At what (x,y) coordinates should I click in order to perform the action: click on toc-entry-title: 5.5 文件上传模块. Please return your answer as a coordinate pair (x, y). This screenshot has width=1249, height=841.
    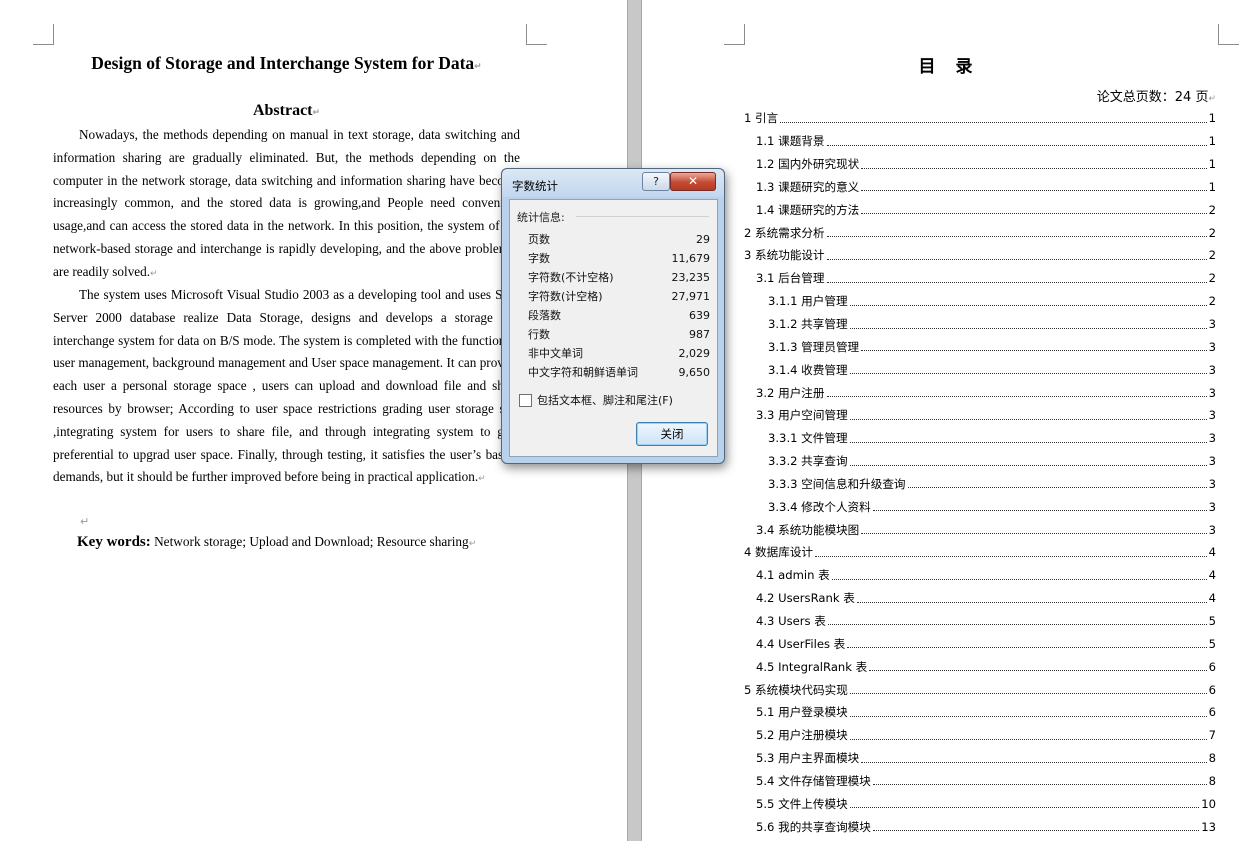
    Looking at the image, I should click on (802, 803).